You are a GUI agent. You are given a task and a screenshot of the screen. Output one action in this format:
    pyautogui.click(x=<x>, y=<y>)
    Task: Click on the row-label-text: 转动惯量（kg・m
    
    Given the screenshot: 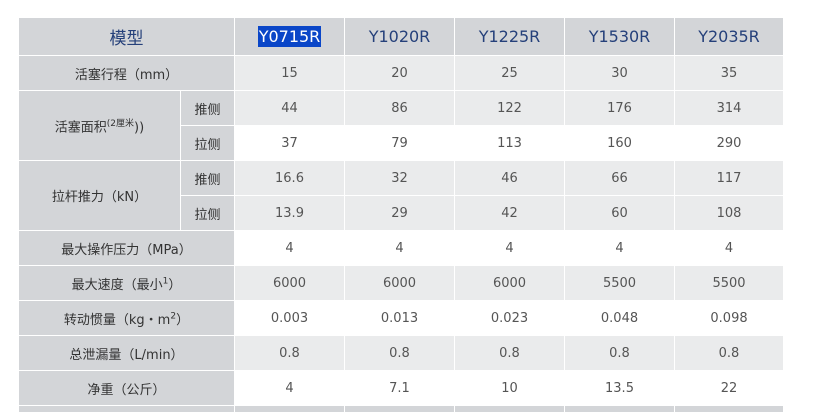 What is the action you would take?
    pyautogui.click(x=117, y=320)
    